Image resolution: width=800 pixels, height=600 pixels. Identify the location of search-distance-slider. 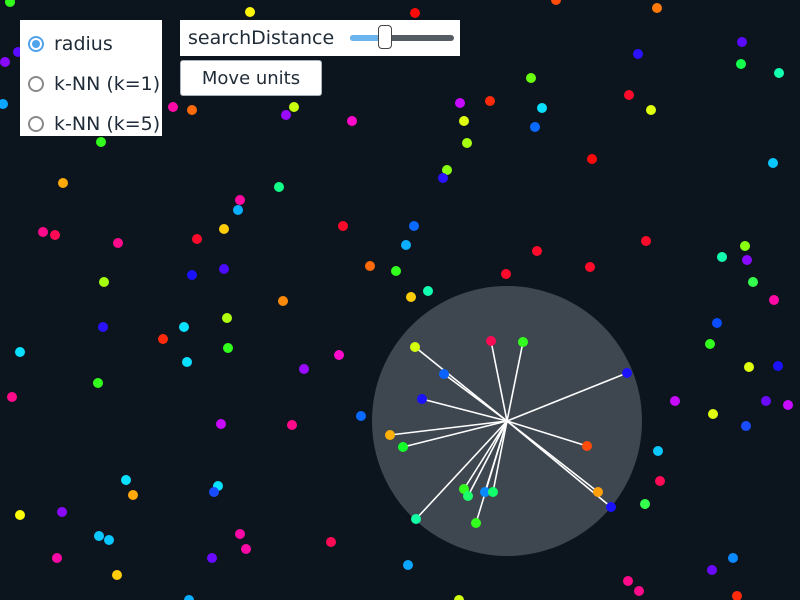
(402, 37).